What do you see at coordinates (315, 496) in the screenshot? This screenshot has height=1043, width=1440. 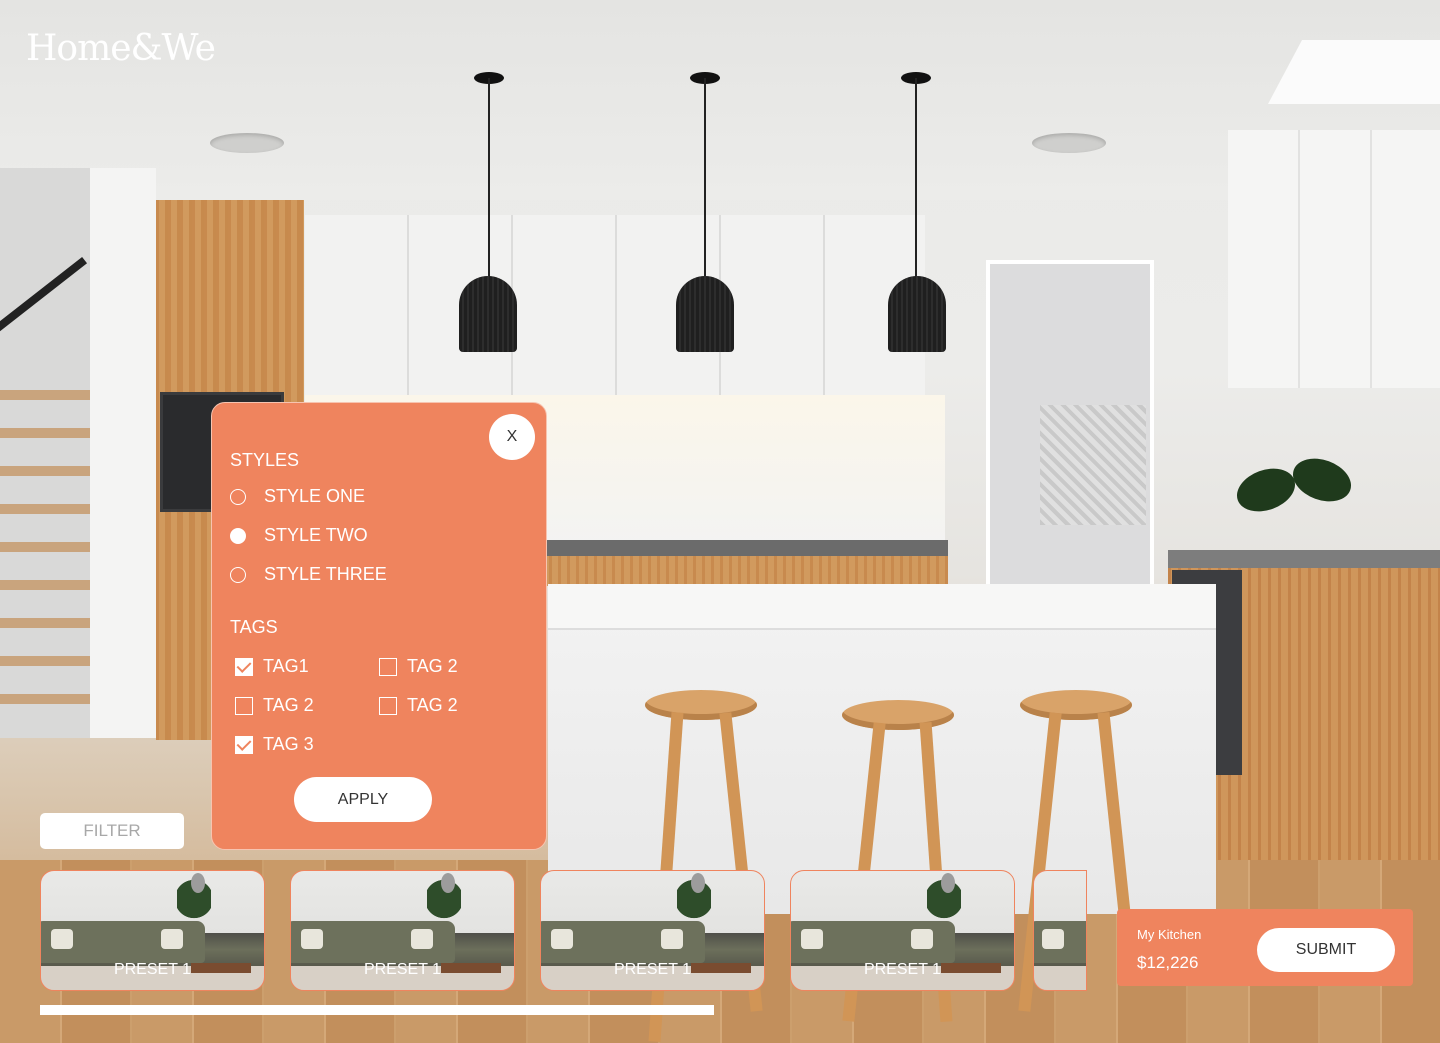 I see `style-option-label: STYLE ONE` at bounding box center [315, 496].